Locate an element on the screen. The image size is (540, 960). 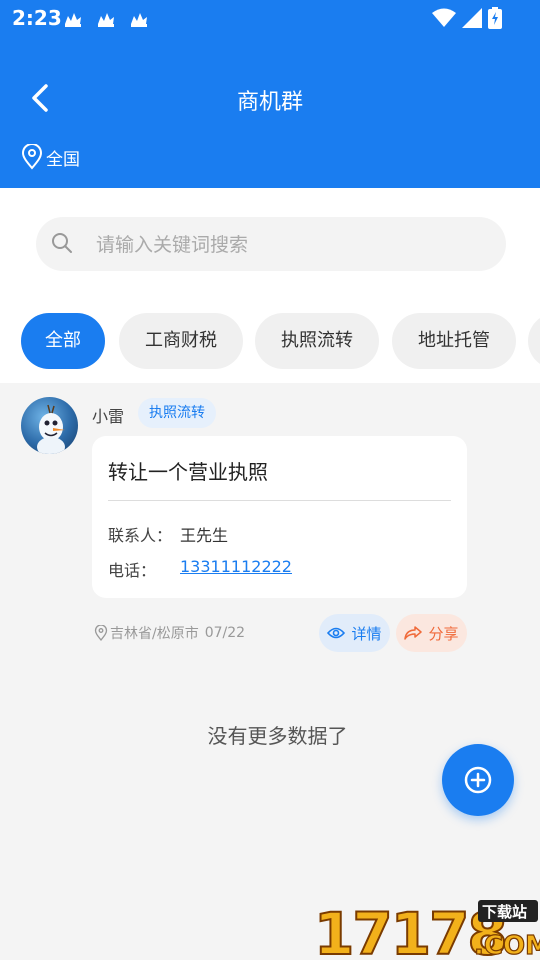
share-button: 分享 is located at coordinates (431, 633).